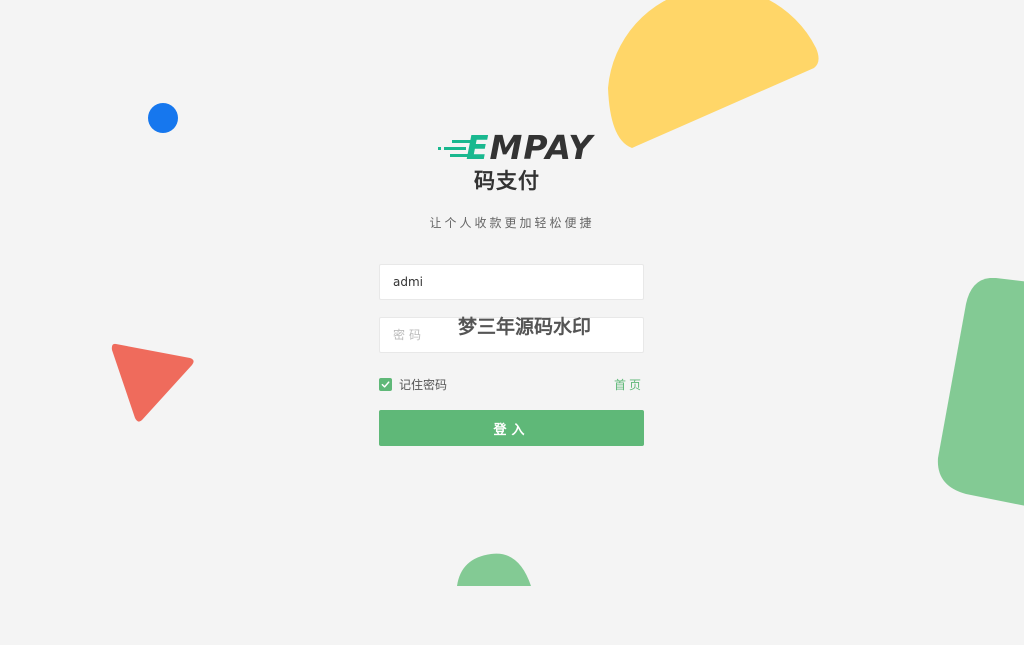 This screenshot has width=1024, height=645. Describe the element at coordinates (385, 384) in the screenshot. I see `checkbox-checked-icon` at that location.